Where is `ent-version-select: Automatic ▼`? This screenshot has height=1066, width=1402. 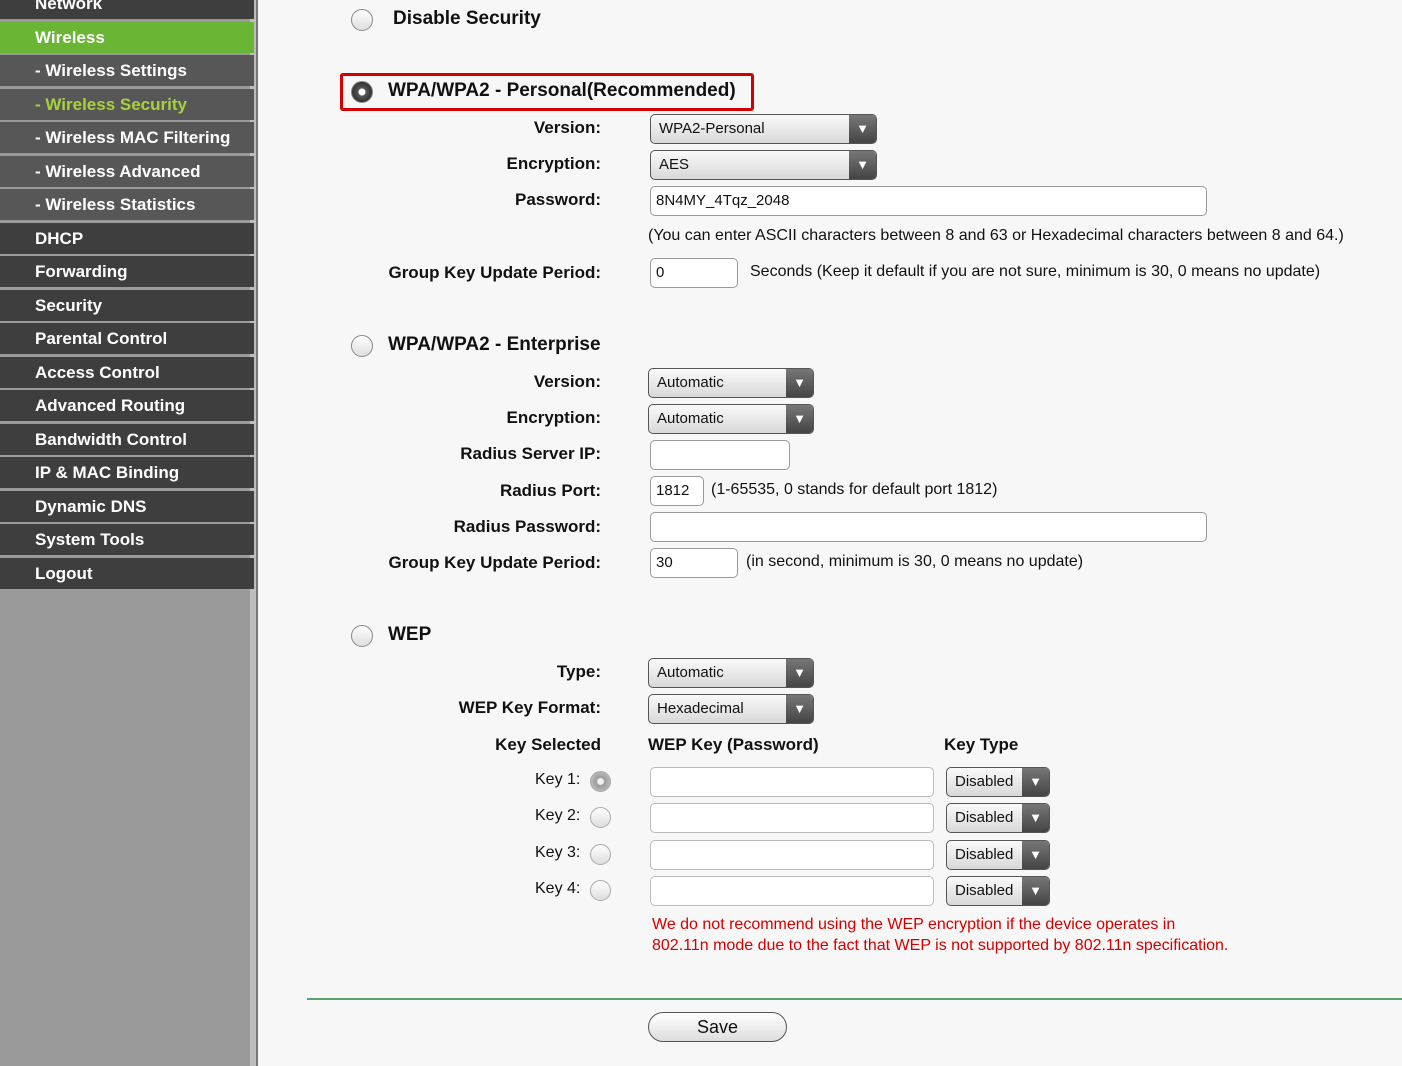
ent-version-select: Automatic ▼ is located at coordinates (731, 383).